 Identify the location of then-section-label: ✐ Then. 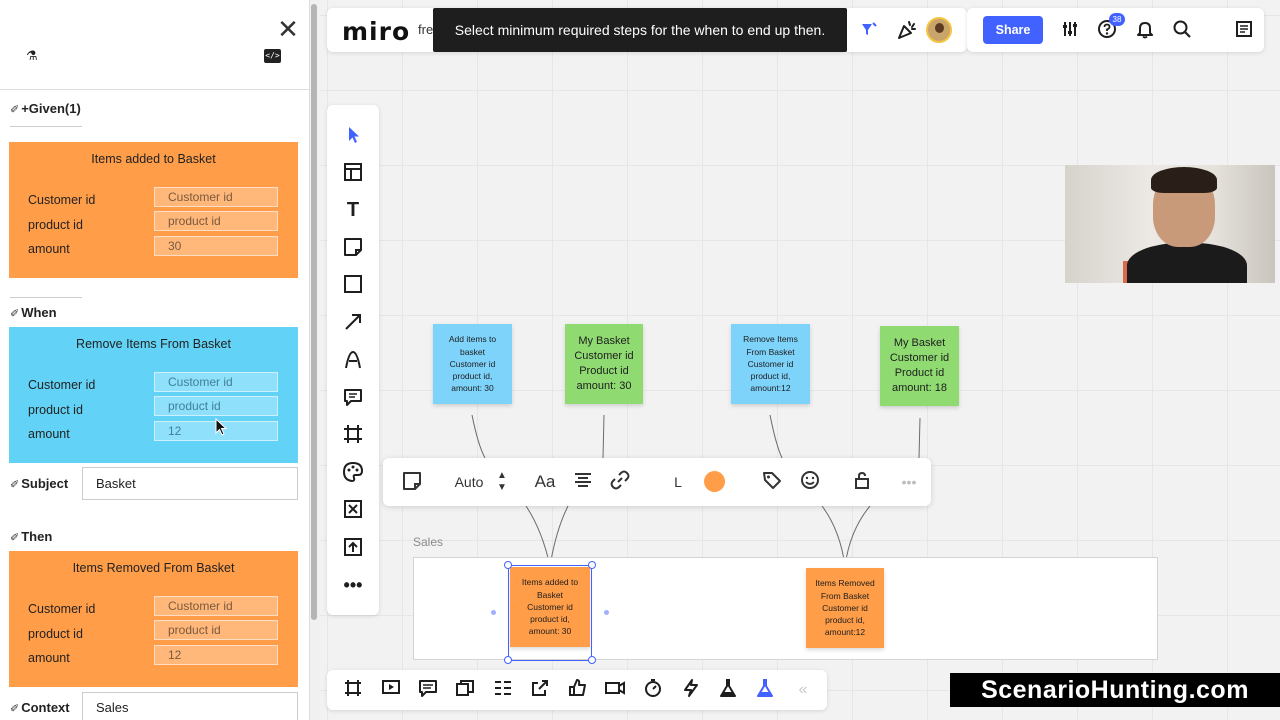
(31, 536).